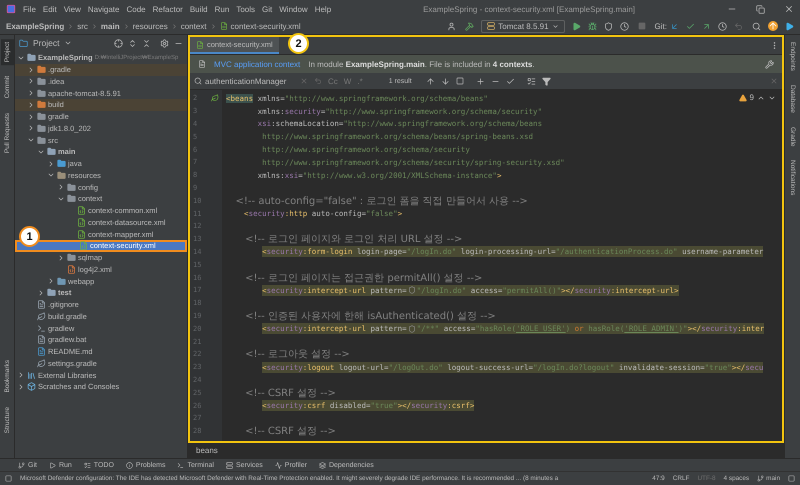 This screenshot has width=800, height=485. Describe the element at coordinates (164, 43) in the screenshot. I see `settings-icon` at that location.